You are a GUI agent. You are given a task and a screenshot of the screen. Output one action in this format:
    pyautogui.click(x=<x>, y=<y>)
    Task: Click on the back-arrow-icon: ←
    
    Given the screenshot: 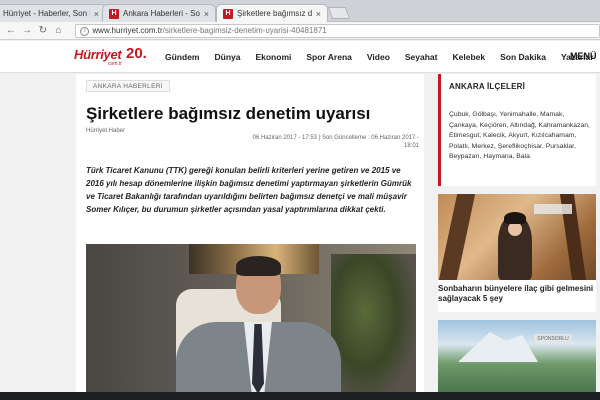 What is the action you would take?
    pyautogui.click(x=11, y=30)
    